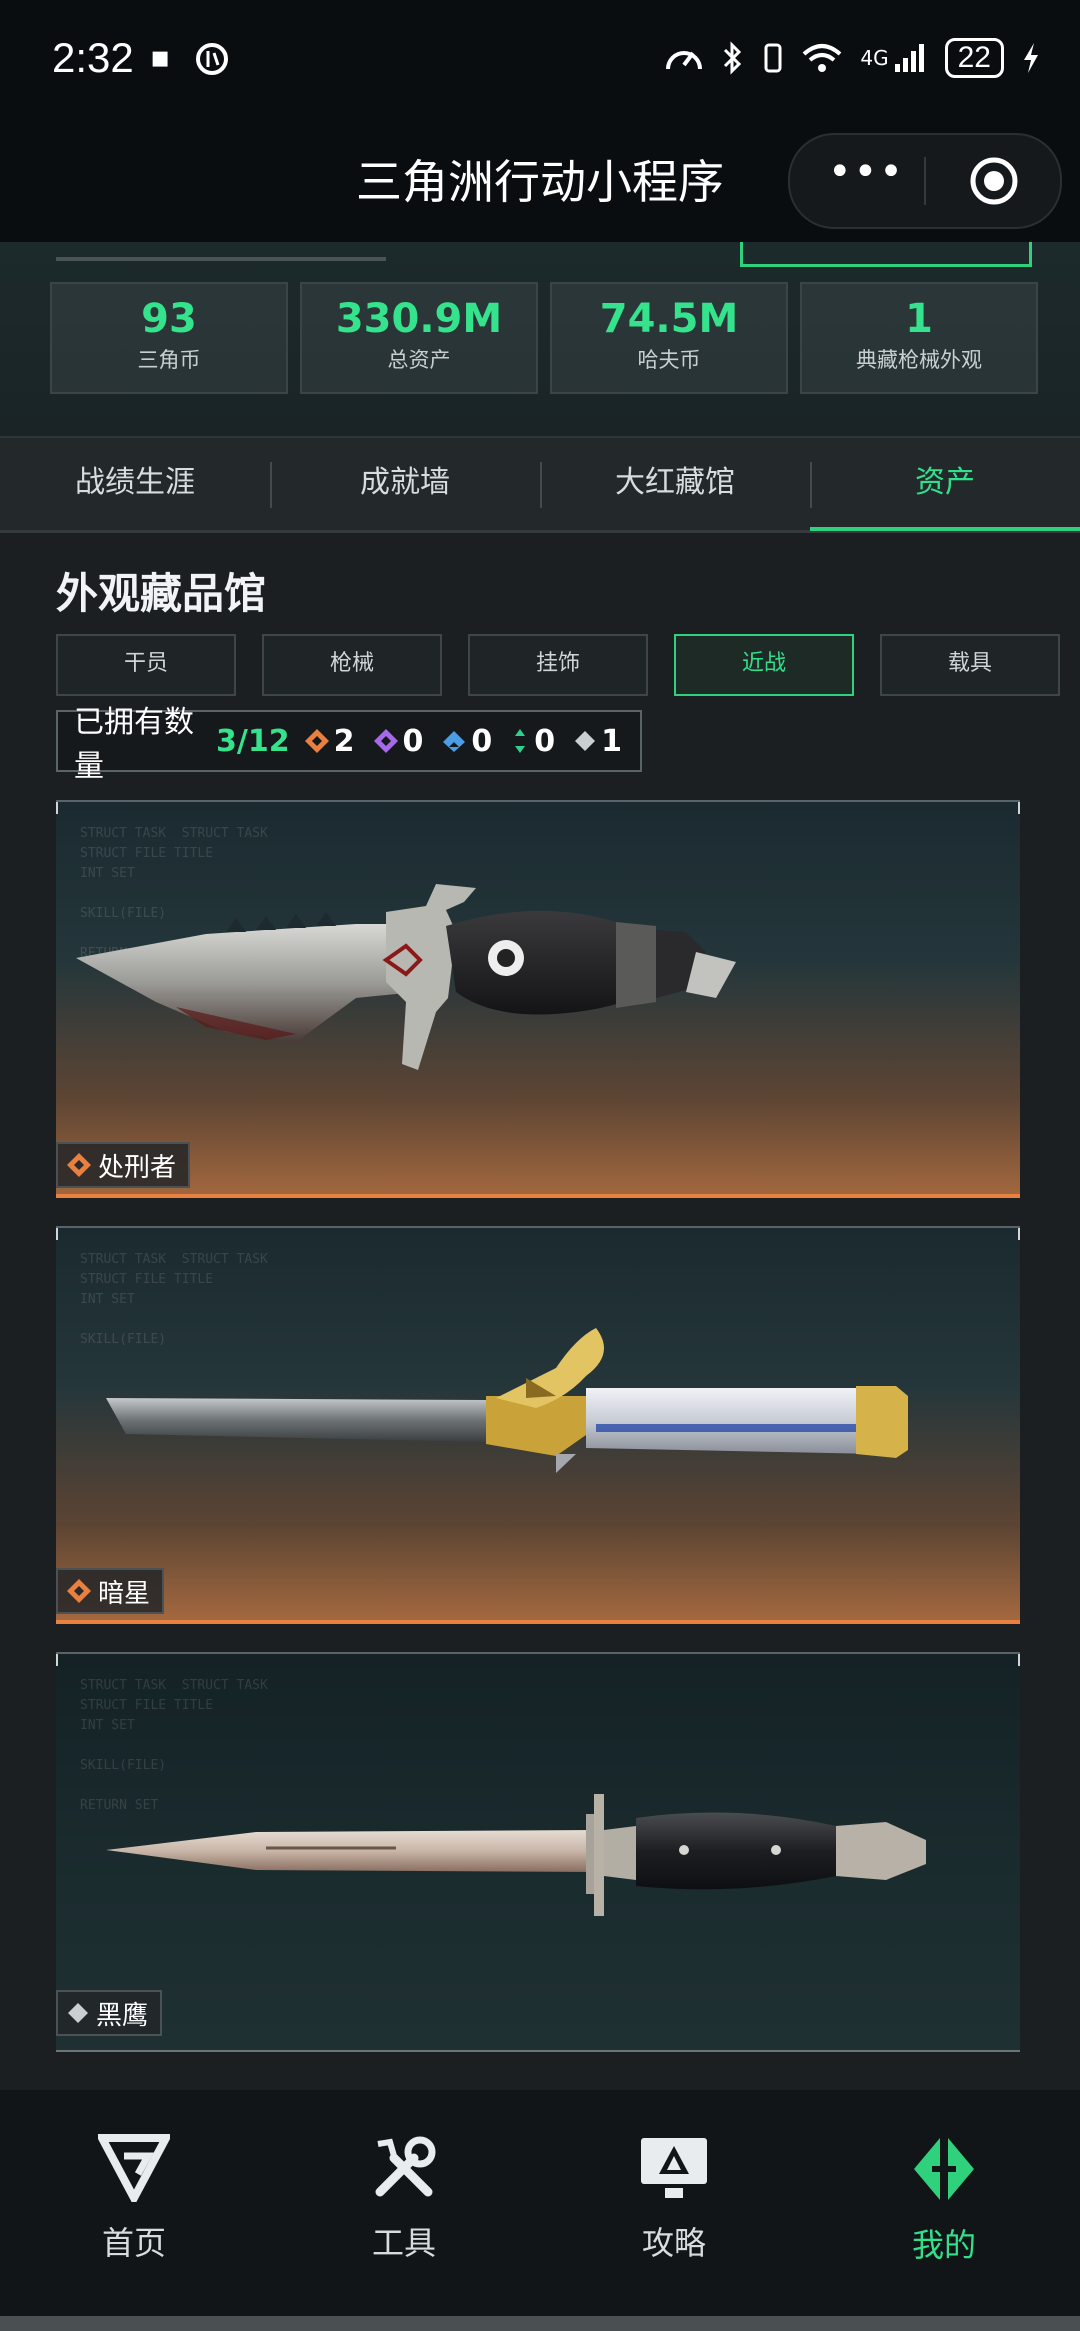 The height and width of the screenshot is (2331, 1080). Describe the element at coordinates (684, 60) in the screenshot. I see `speed-icon` at that location.